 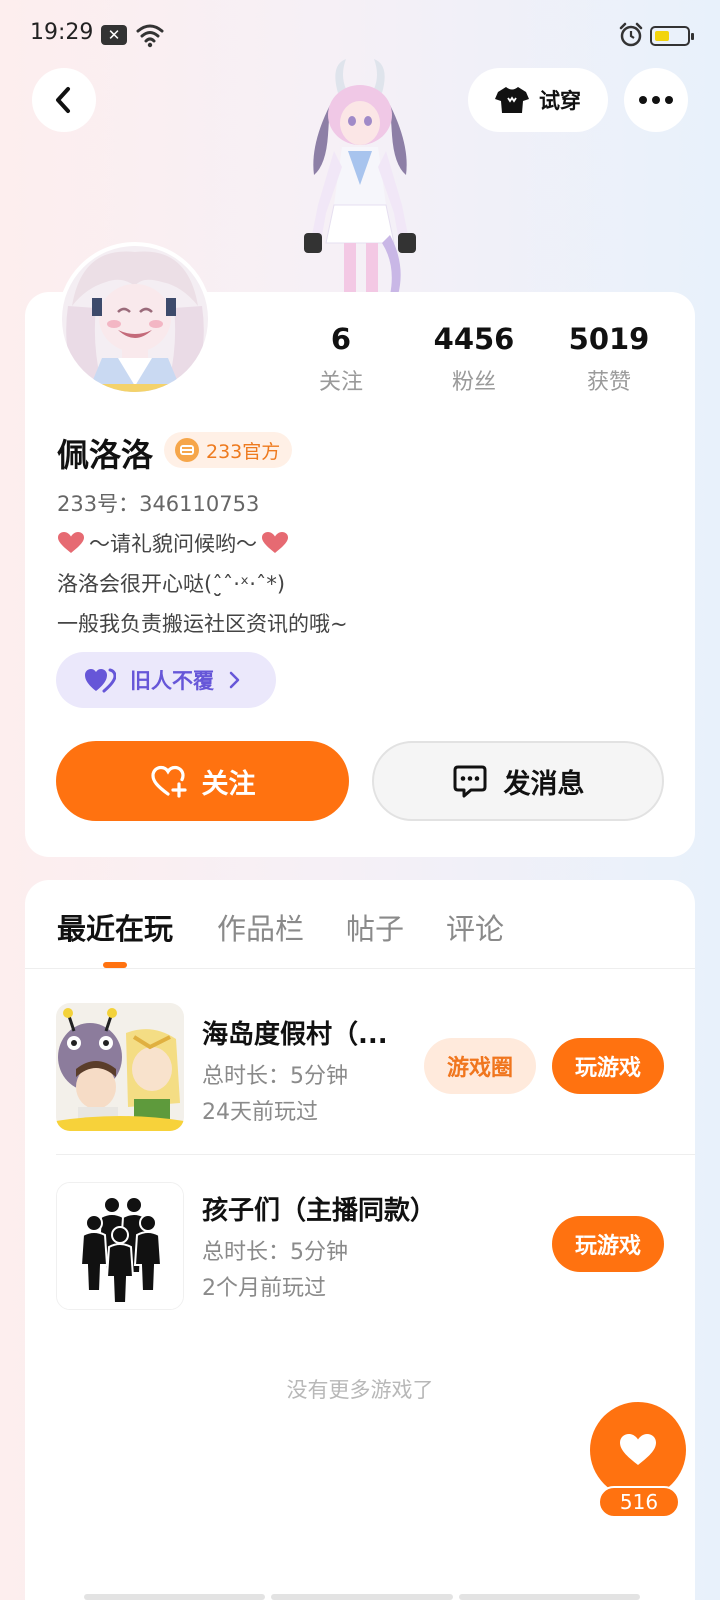 I want to click on avatar, so click(x=135, y=319).